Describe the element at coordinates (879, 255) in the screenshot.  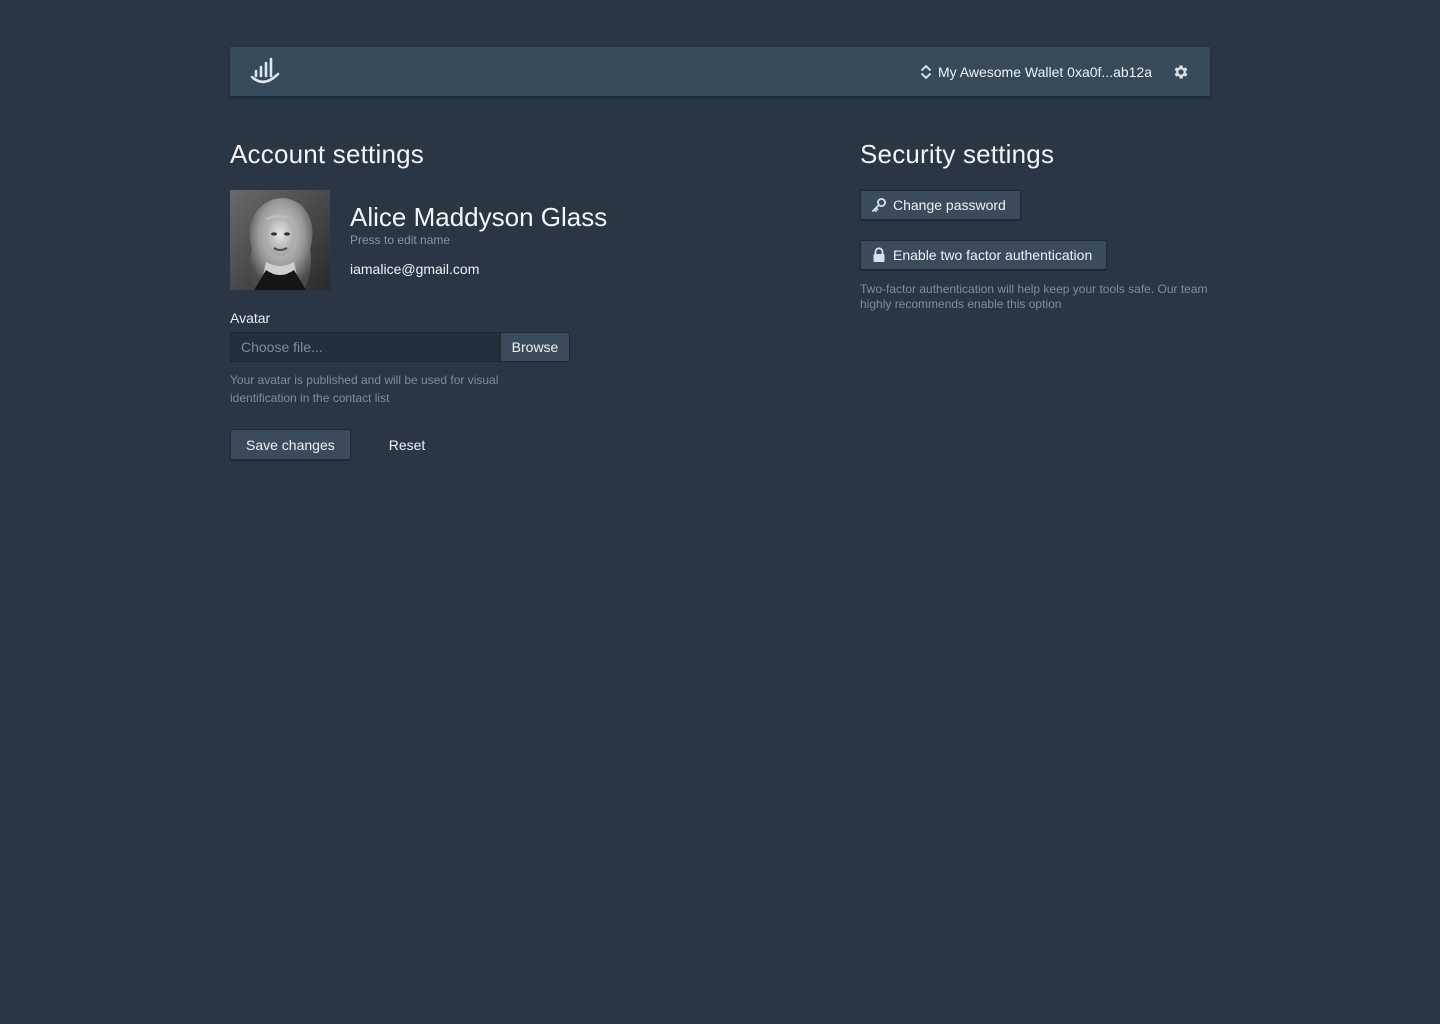
I see `lock-icon` at that location.